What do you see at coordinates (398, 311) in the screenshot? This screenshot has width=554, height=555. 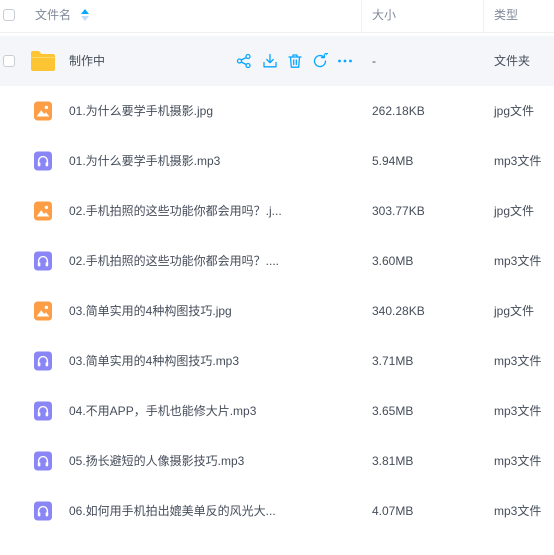 I see `file-size: 340.28KB` at bounding box center [398, 311].